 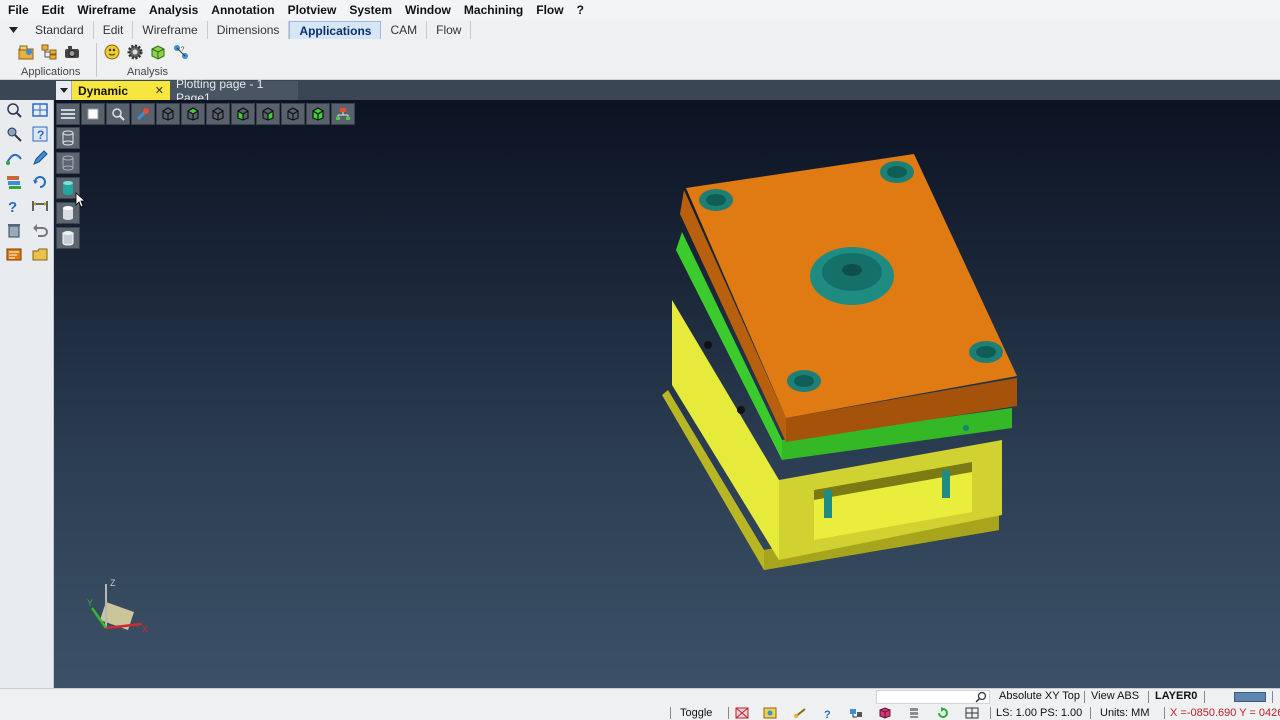 I want to click on menu-analysis: Analysis, so click(x=174, y=10).